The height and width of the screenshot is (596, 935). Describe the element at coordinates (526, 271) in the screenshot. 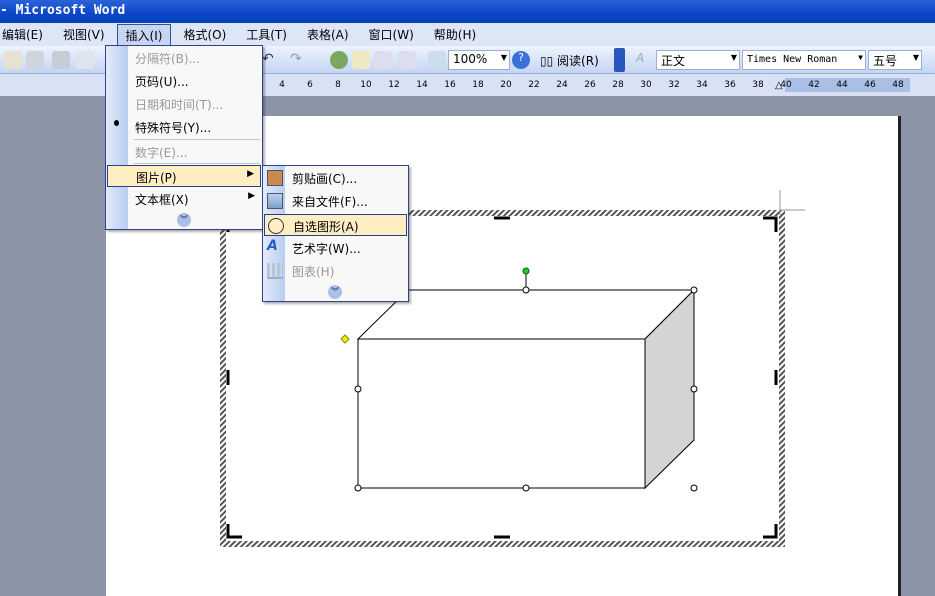

I see `rotation-handle` at that location.